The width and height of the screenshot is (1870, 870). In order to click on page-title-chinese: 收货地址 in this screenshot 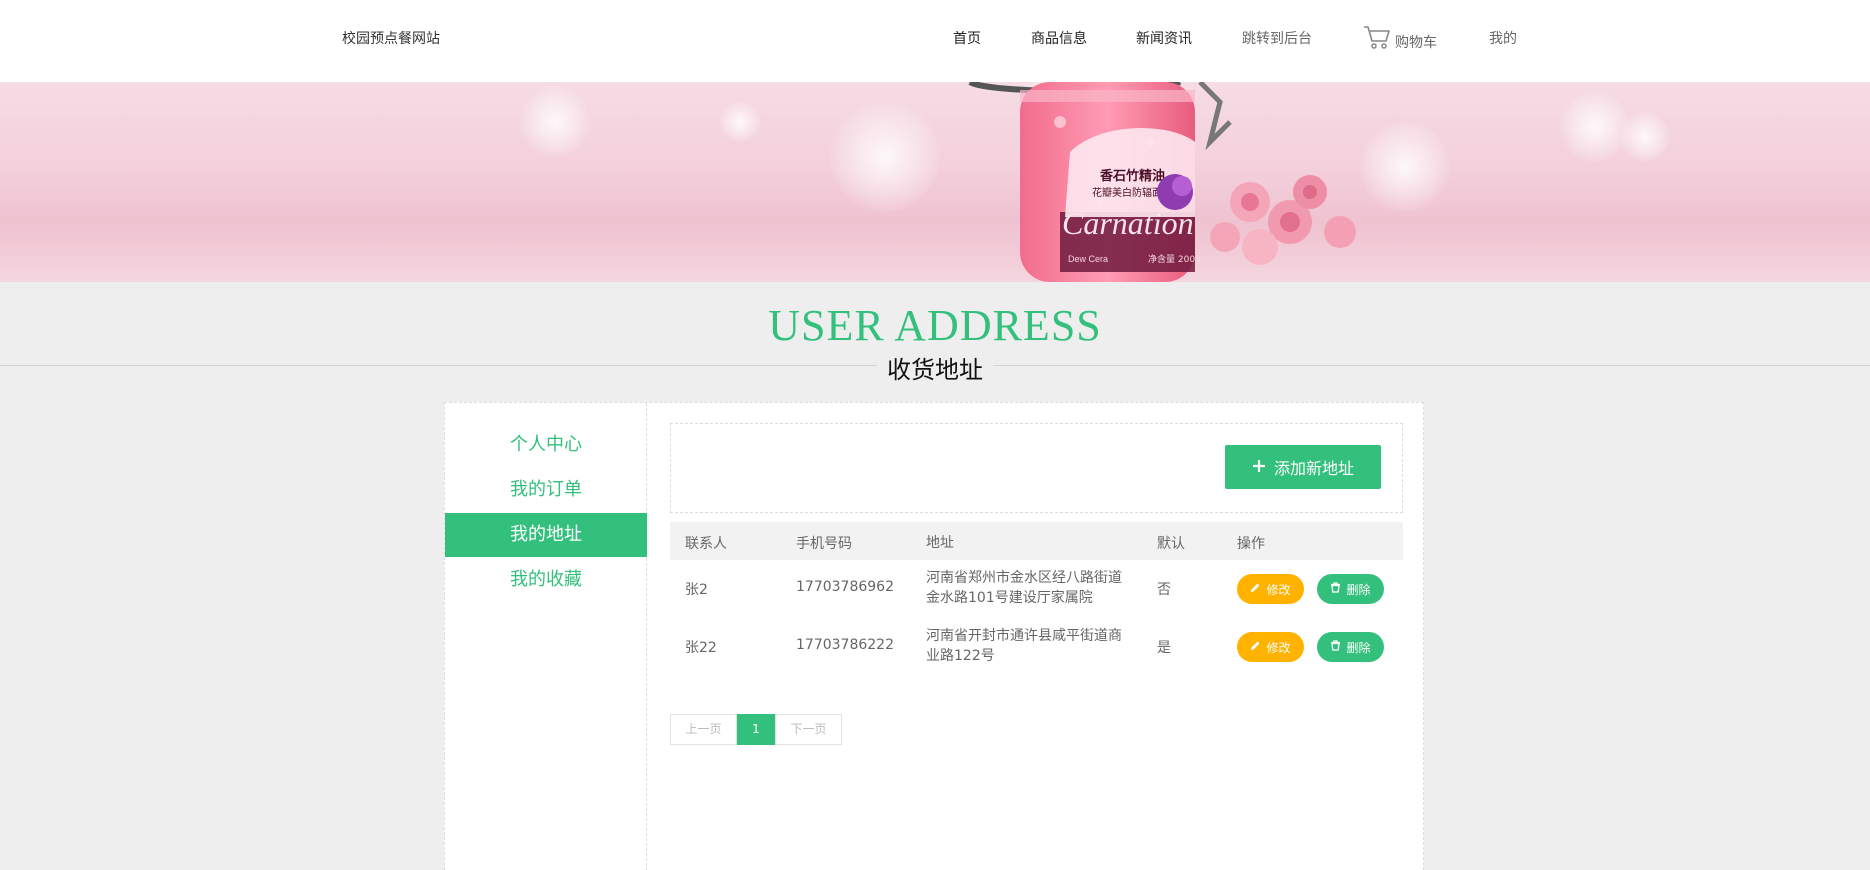, I will do `click(935, 367)`.